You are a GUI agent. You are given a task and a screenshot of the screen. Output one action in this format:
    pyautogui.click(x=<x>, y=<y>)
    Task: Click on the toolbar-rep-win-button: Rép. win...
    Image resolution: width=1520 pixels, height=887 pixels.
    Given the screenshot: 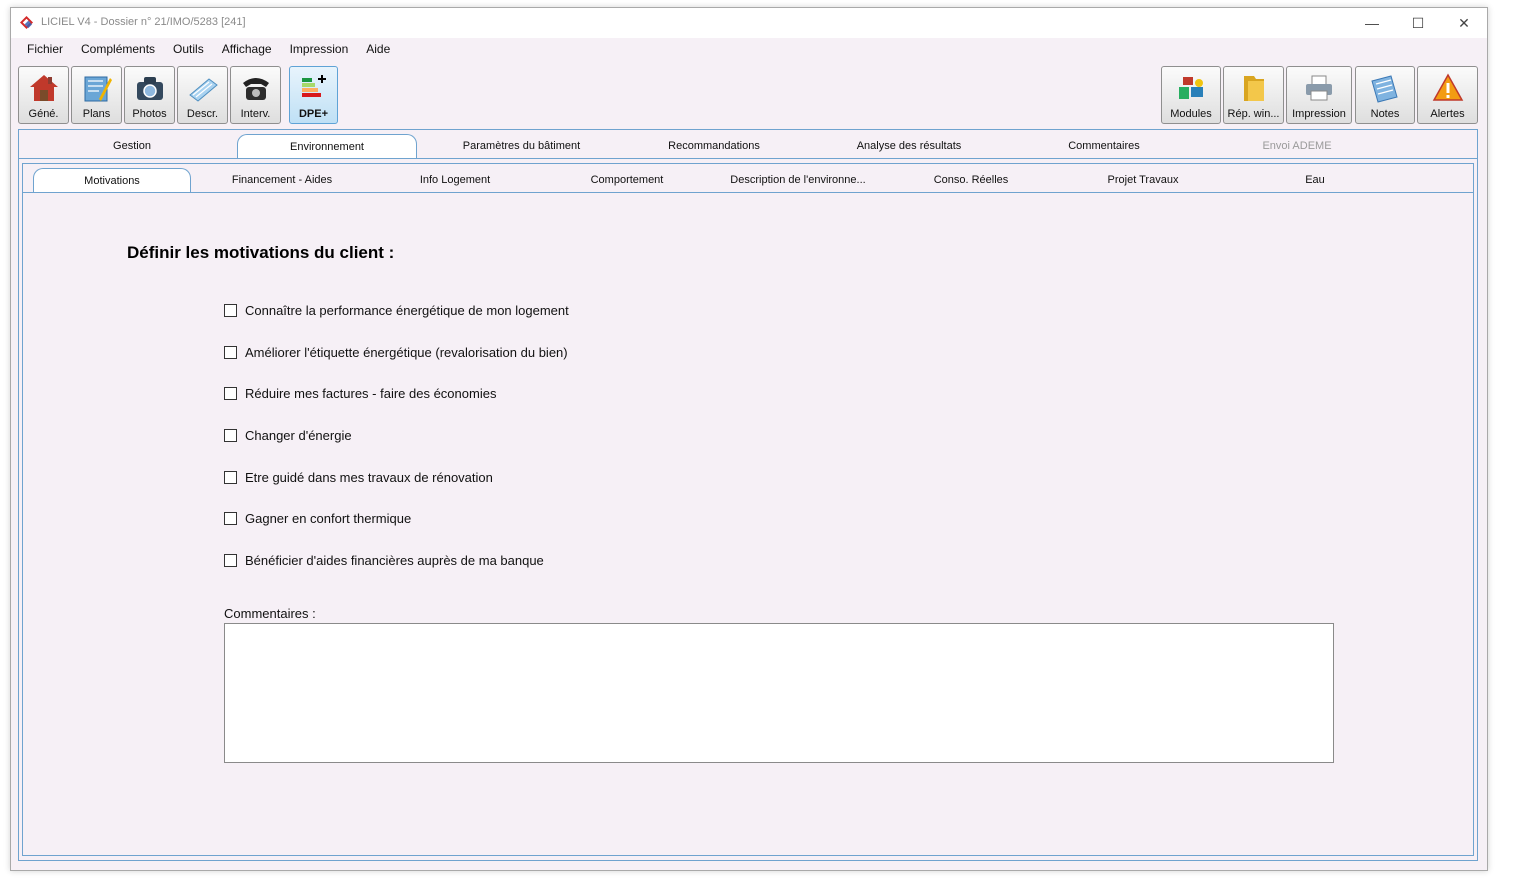 What is the action you would take?
    pyautogui.click(x=1253, y=95)
    